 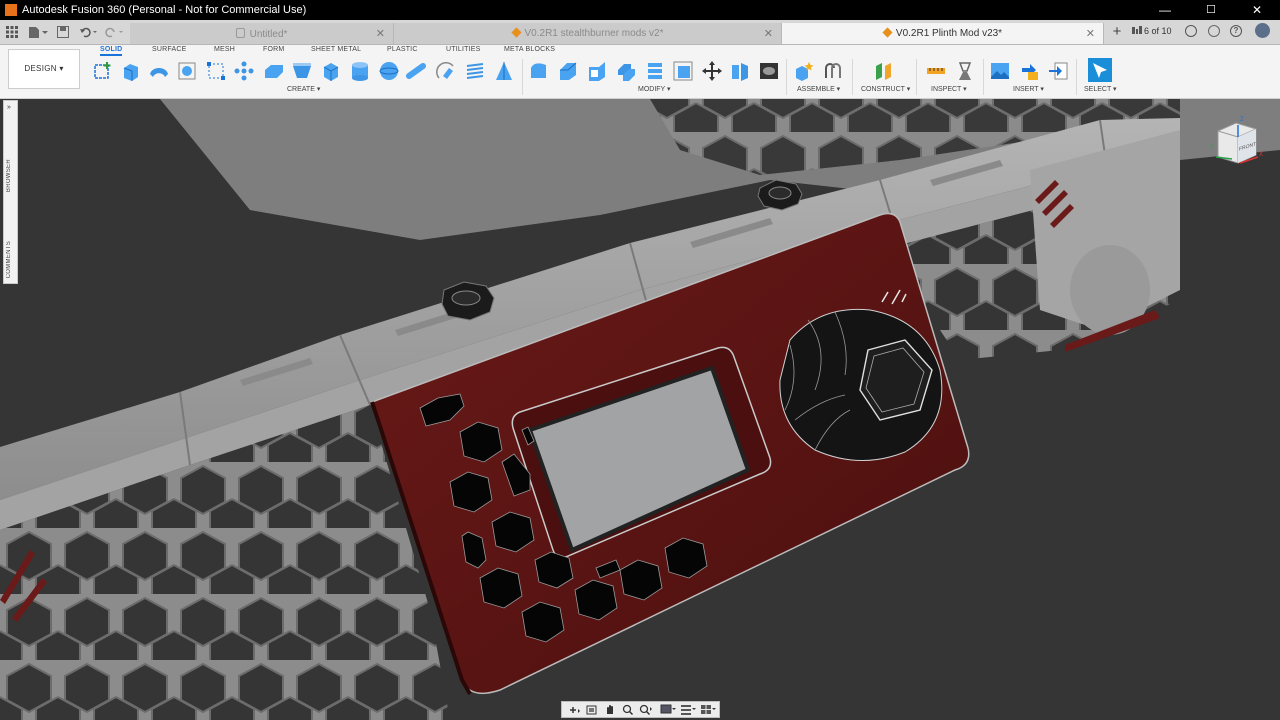 What do you see at coordinates (588, 33) in the screenshot?
I see `tab-stealthburner-mods: V0.2R1 stealthburner mods v2* ✕` at bounding box center [588, 33].